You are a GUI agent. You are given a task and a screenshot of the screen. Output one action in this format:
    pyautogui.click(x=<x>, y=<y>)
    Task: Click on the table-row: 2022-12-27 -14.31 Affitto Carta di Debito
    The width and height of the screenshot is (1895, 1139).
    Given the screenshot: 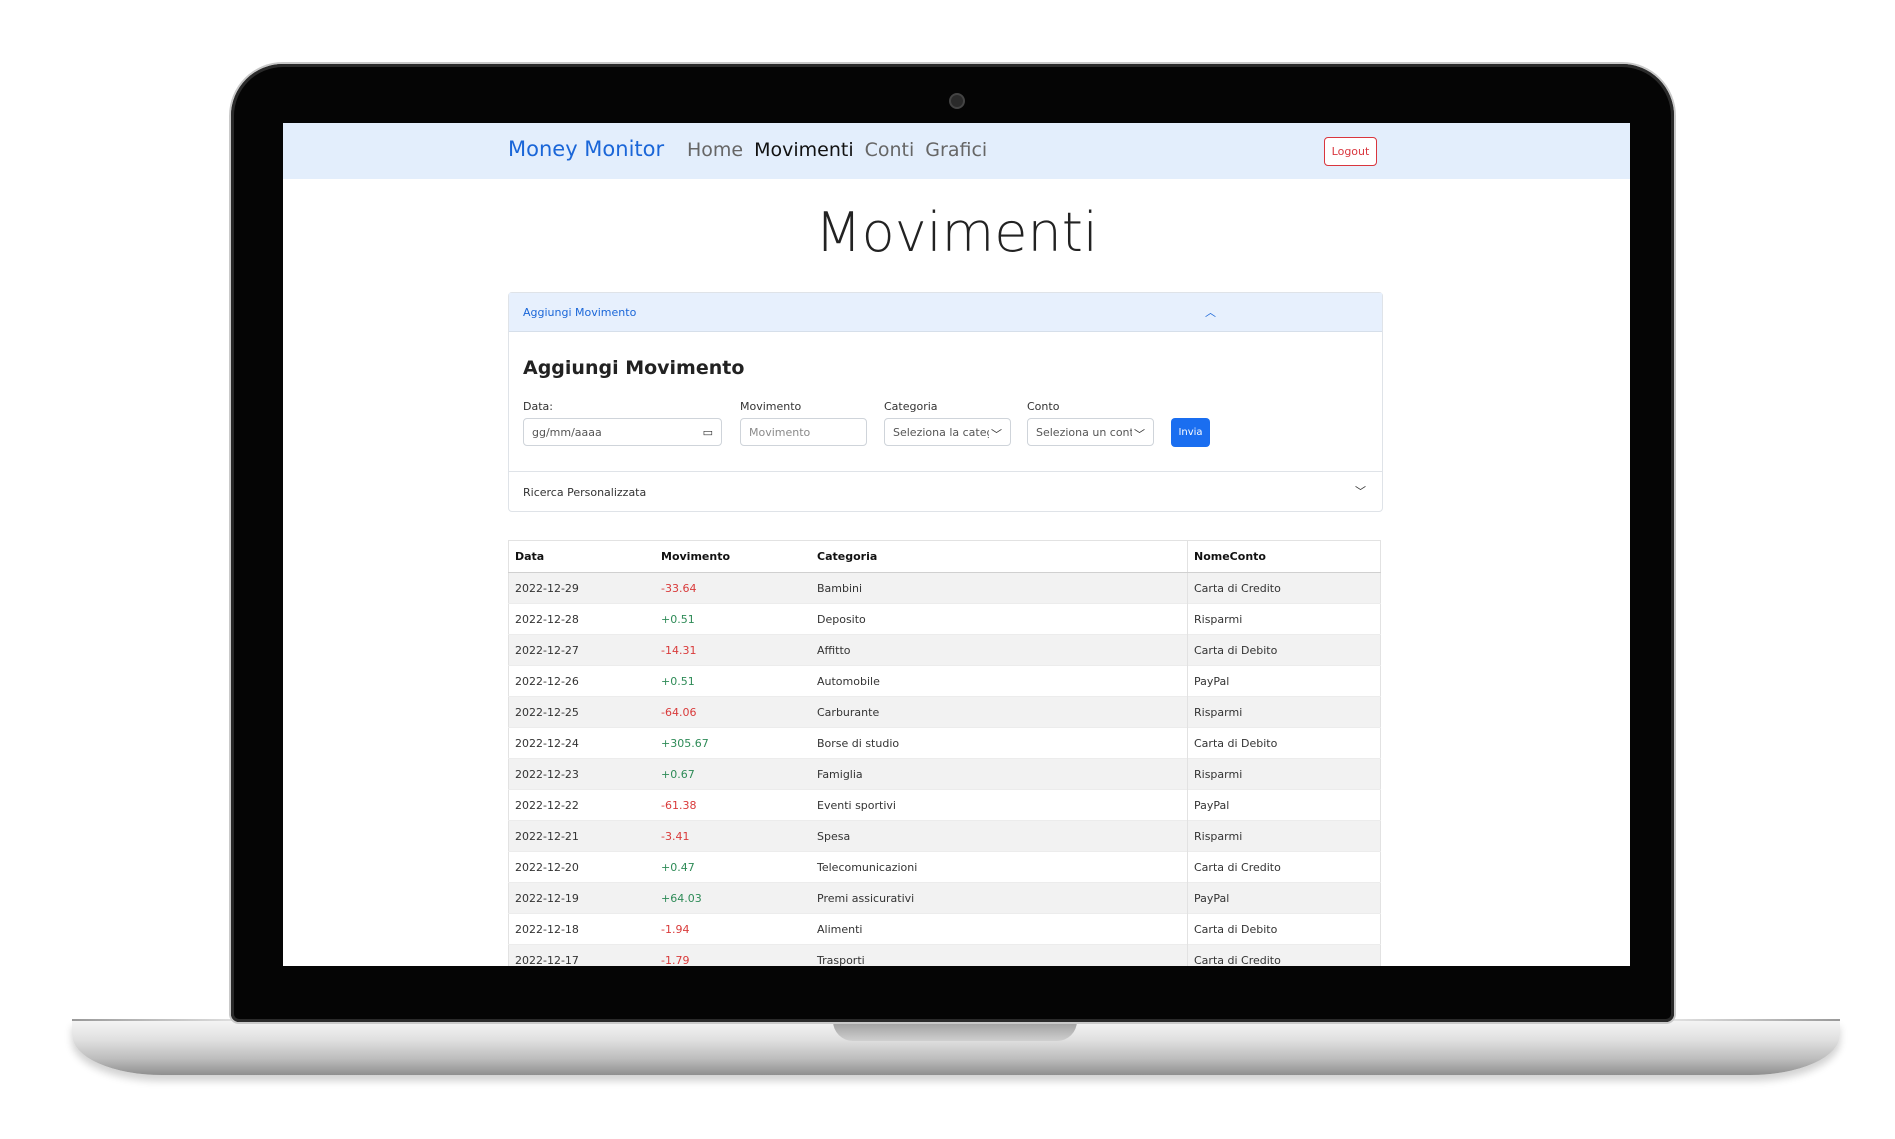 What is the action you would take?
    pyautogui.click(x=944, y=650)
    